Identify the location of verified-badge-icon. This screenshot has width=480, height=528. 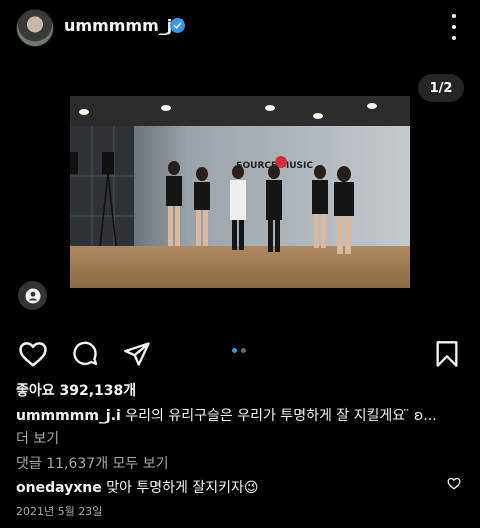
(177, 25).